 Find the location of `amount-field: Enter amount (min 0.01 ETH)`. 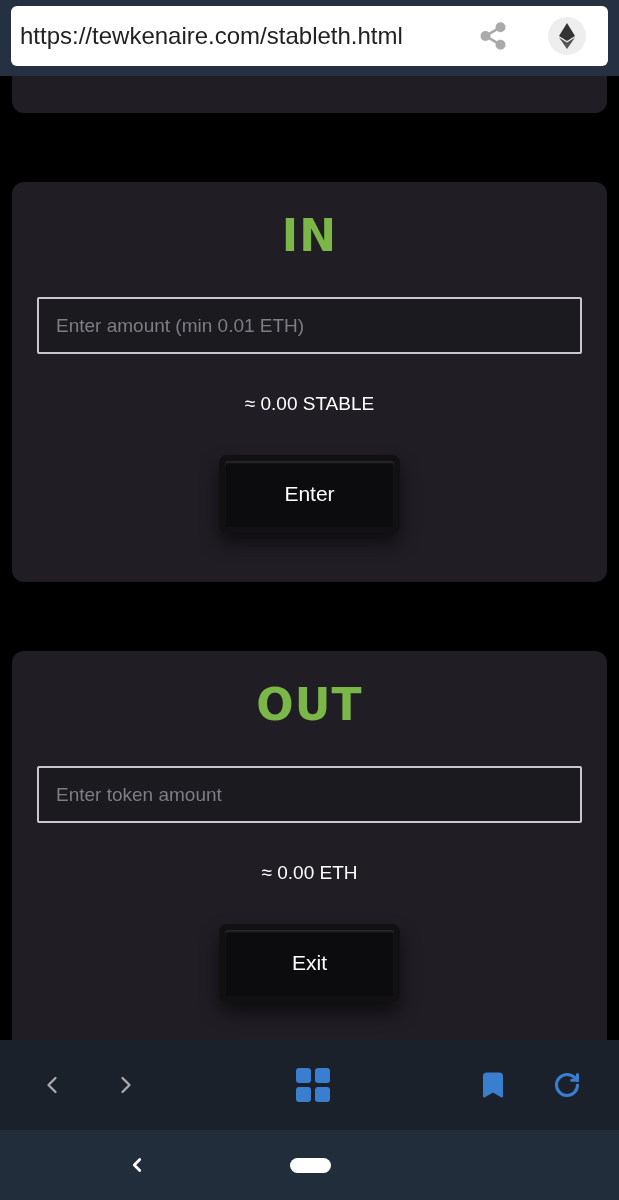

amount-field: Enter amount (min 0.01 ETH) is located at coordinates (309, 325).